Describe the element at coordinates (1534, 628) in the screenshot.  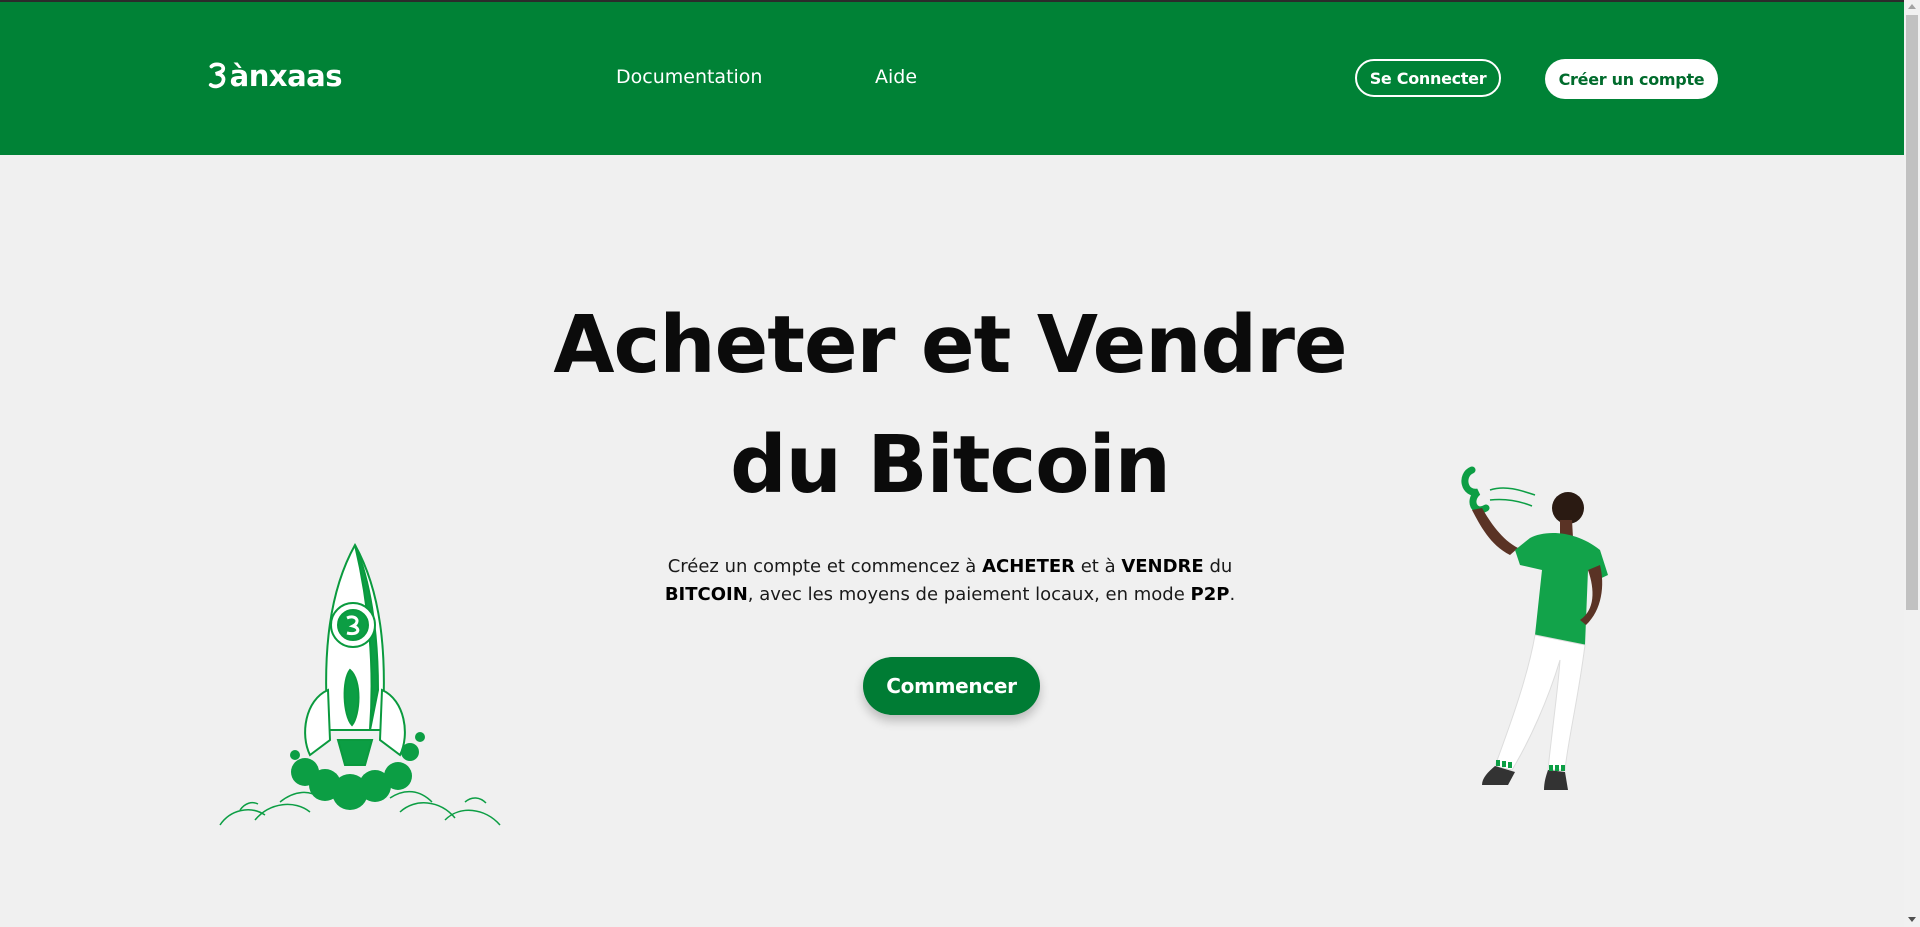
I see `person-illustration` at that location.